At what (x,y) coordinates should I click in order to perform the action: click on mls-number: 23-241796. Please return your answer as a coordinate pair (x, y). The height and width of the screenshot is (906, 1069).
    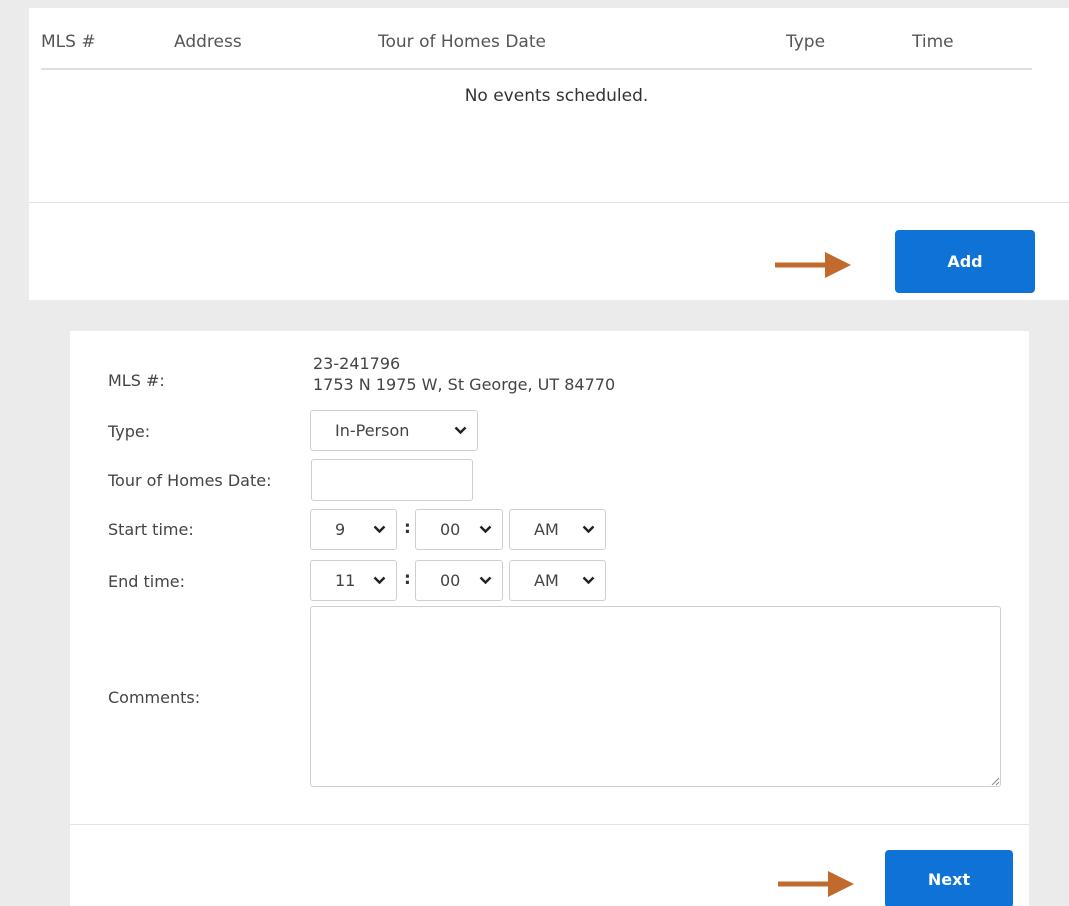
    Looking at the image, I should click on (357, 363).